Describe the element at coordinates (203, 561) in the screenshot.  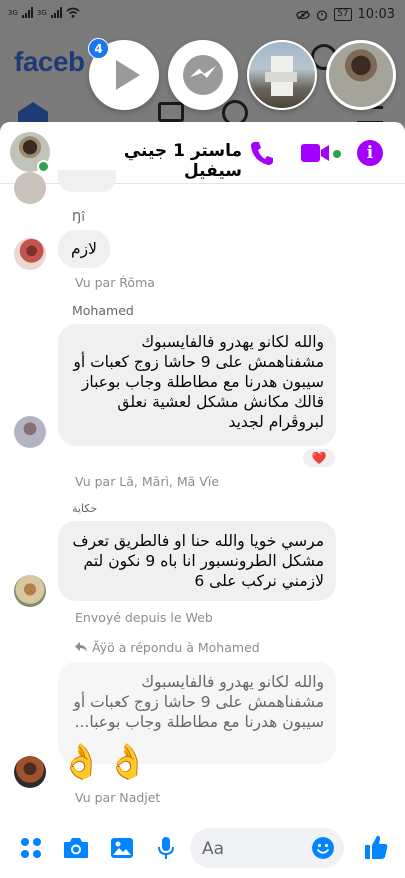
I see `message-line: مشكل الطرونسبور انا باه 9 نكون لتم` at that location.